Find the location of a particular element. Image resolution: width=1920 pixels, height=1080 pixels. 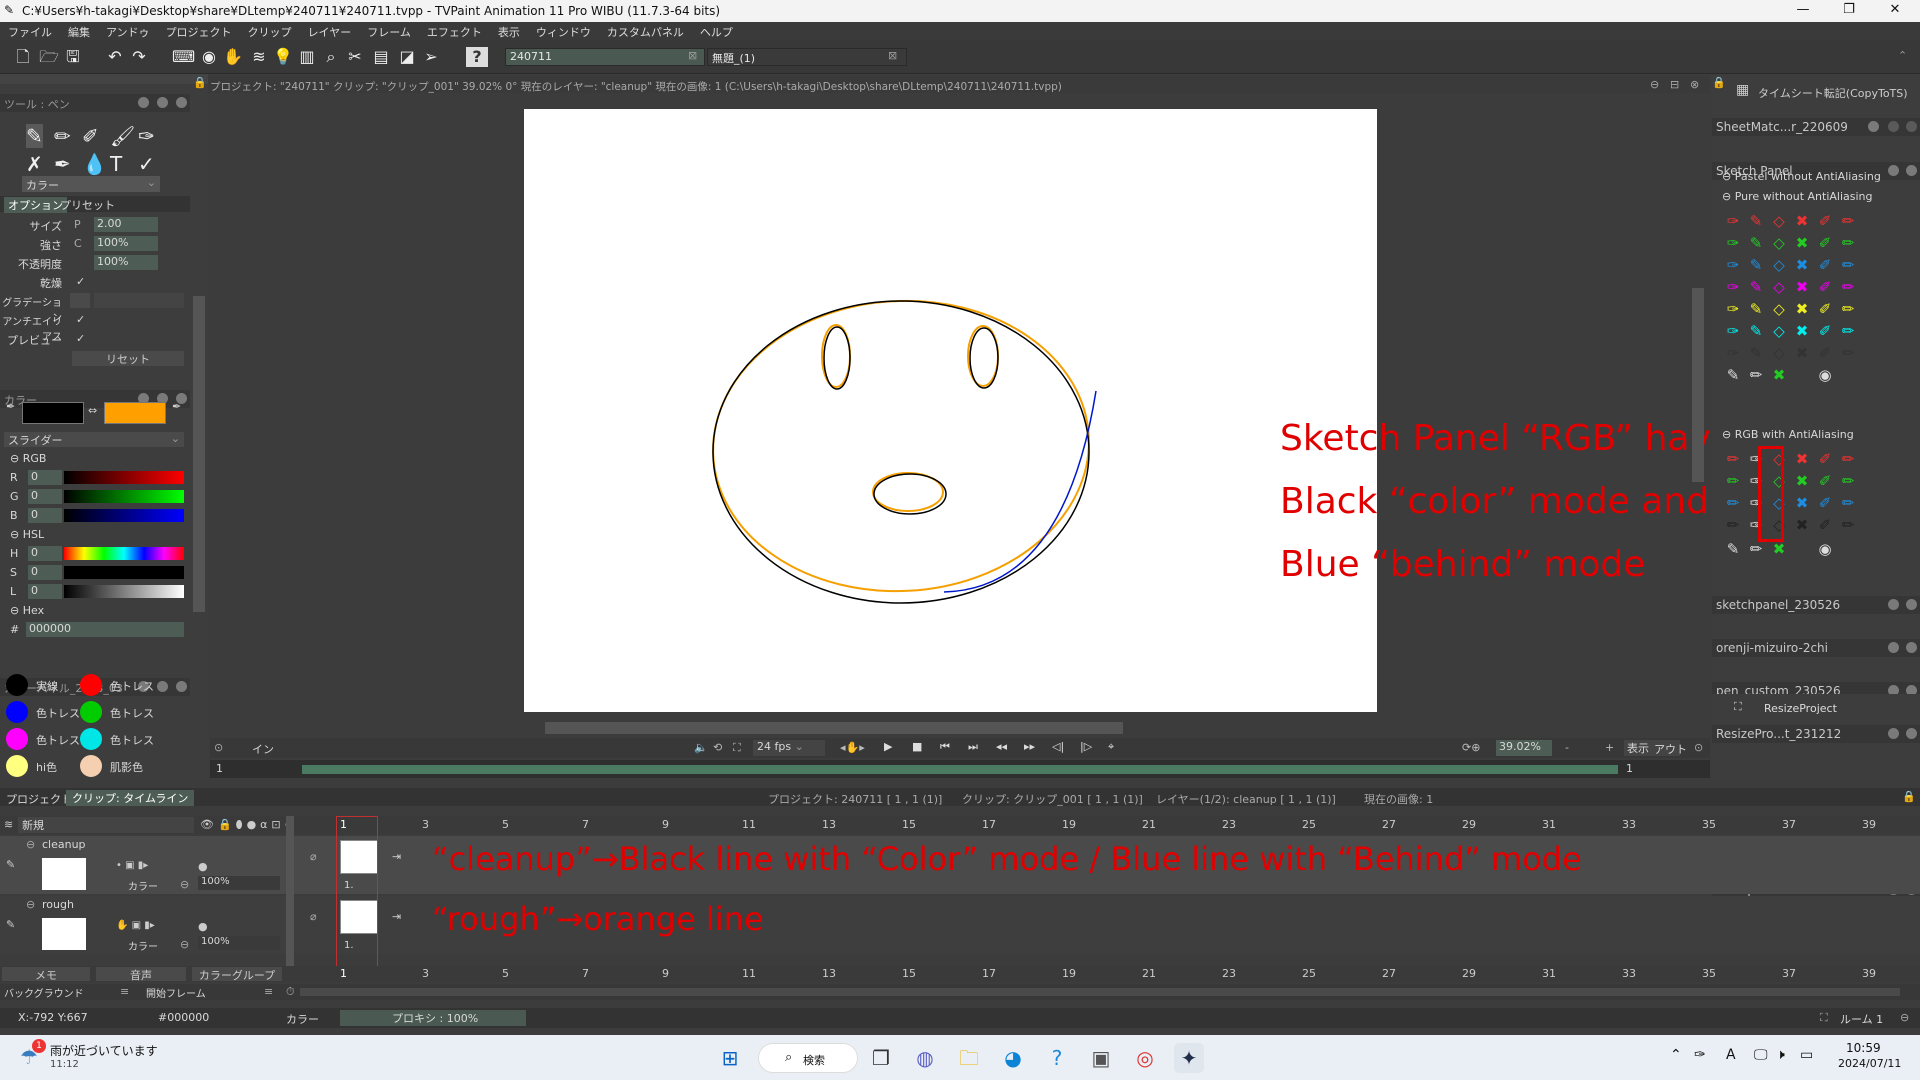

background-label: バックグラウンド is located at coordinates (44, 992).